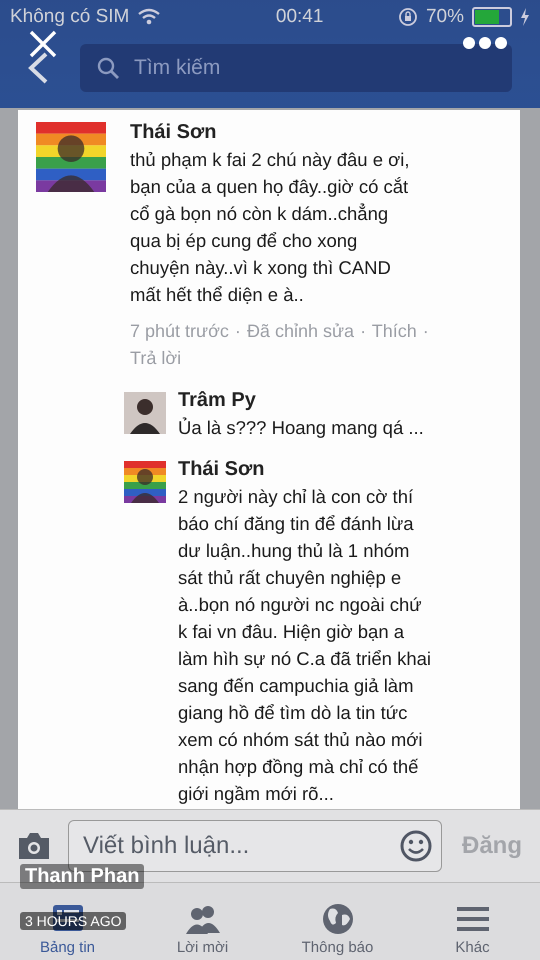 This screenshot has height=960, width=540. What do you see at coordinates (202, 928) in the screenshot?
I see `tab: Lời mời` at bounding box center [202, 928].